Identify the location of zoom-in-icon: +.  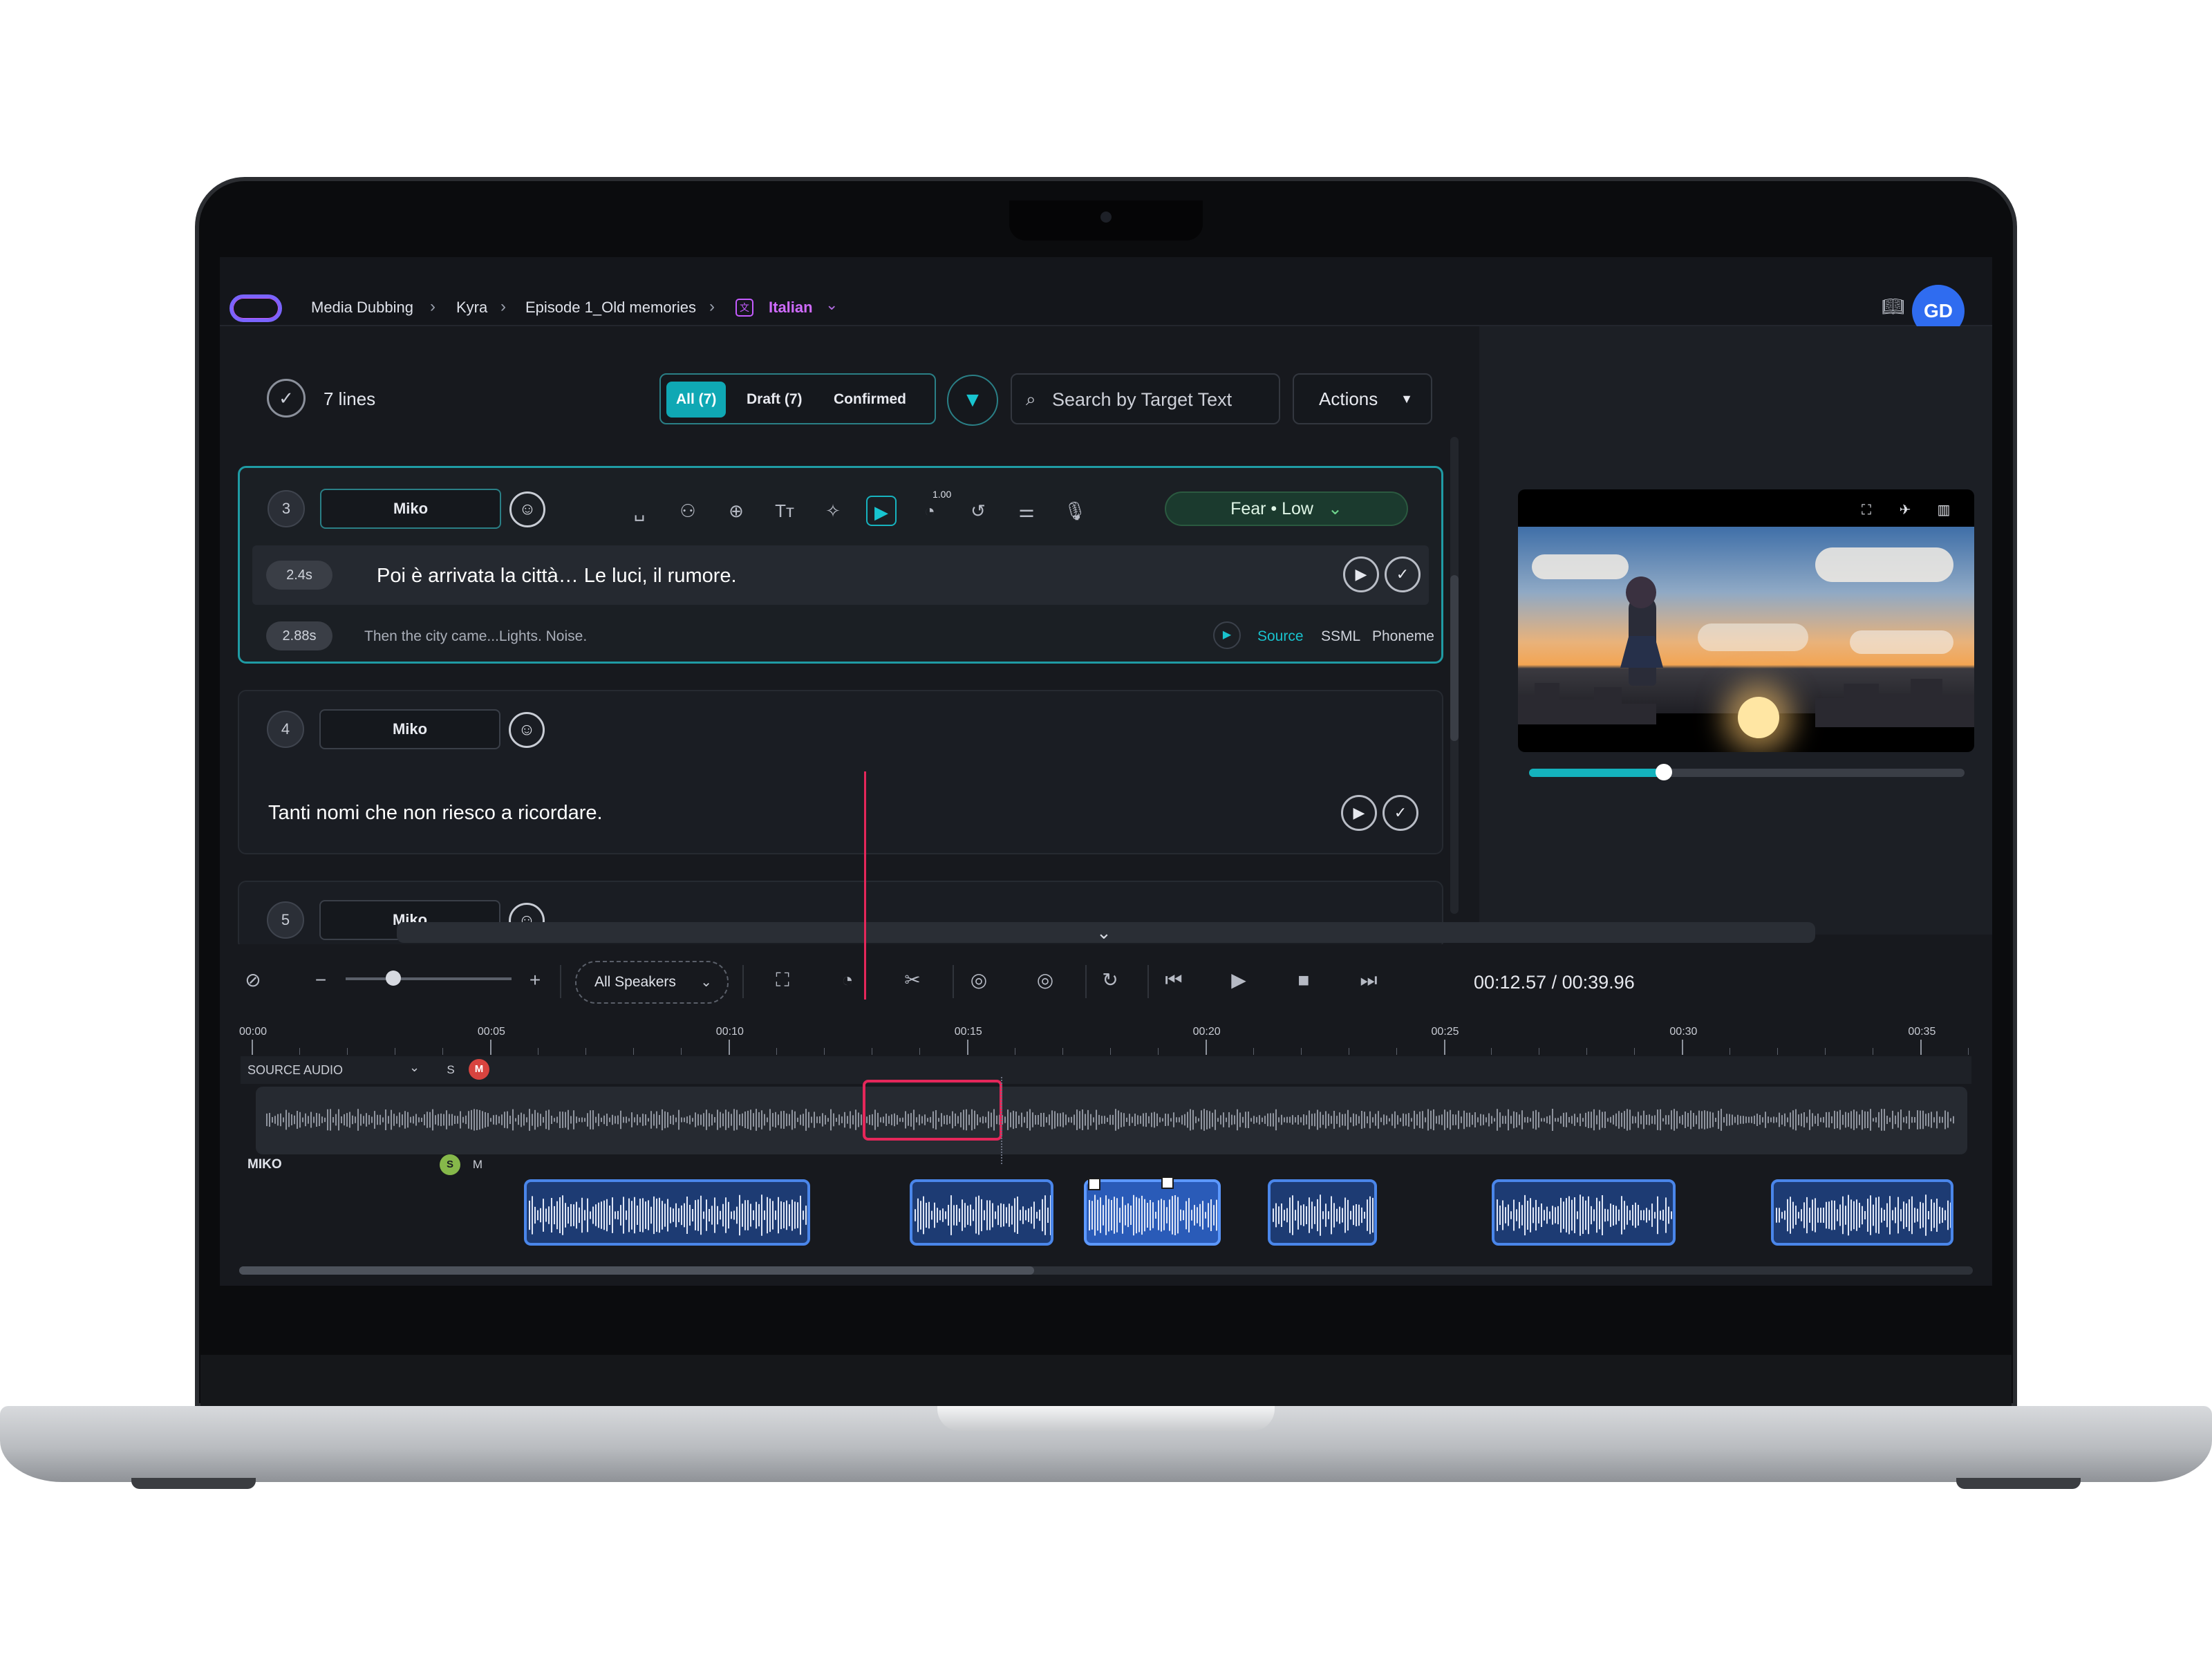
(535, 980).